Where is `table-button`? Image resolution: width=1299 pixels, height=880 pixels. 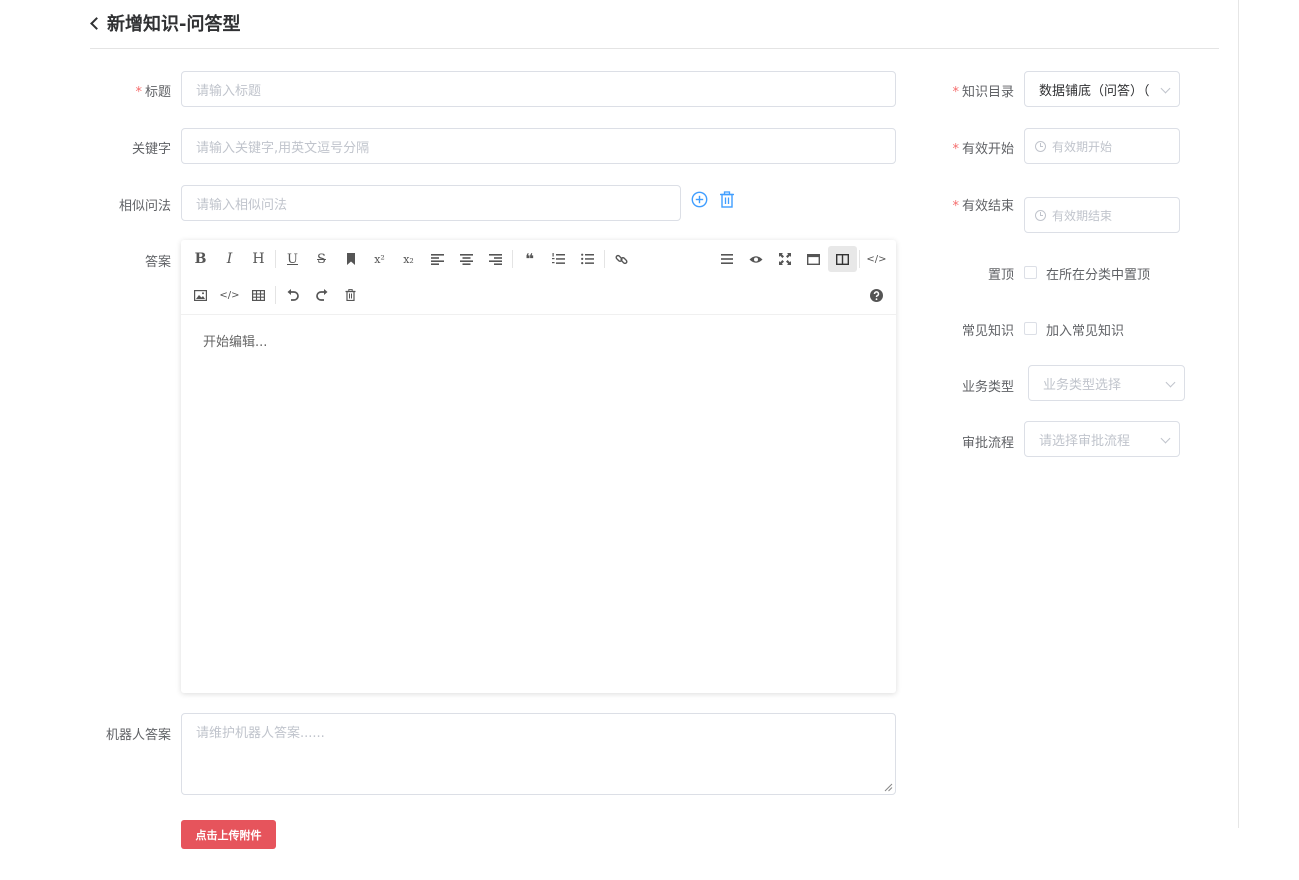 table-button is located at coordinates (258, 295).